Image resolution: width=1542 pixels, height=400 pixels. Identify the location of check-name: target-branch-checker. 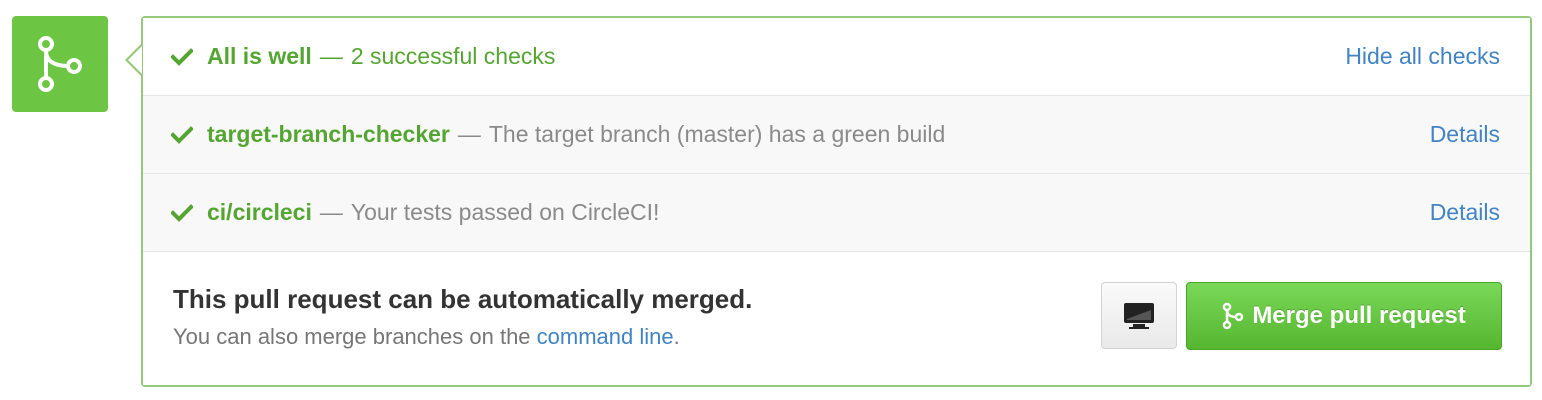
(328, 134).